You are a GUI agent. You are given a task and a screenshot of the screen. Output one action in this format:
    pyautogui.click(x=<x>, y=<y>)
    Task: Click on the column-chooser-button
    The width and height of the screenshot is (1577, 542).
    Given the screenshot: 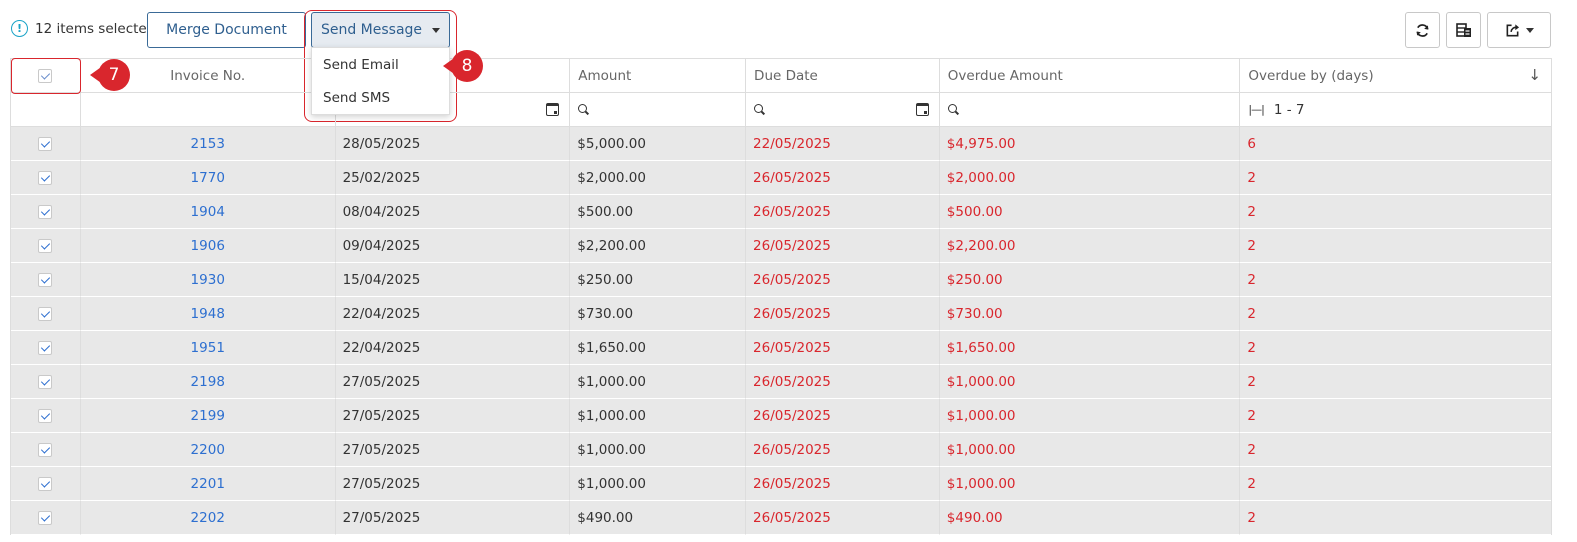 What is the action you would take?
    pyautogui.click(x=1463, y=30)
    